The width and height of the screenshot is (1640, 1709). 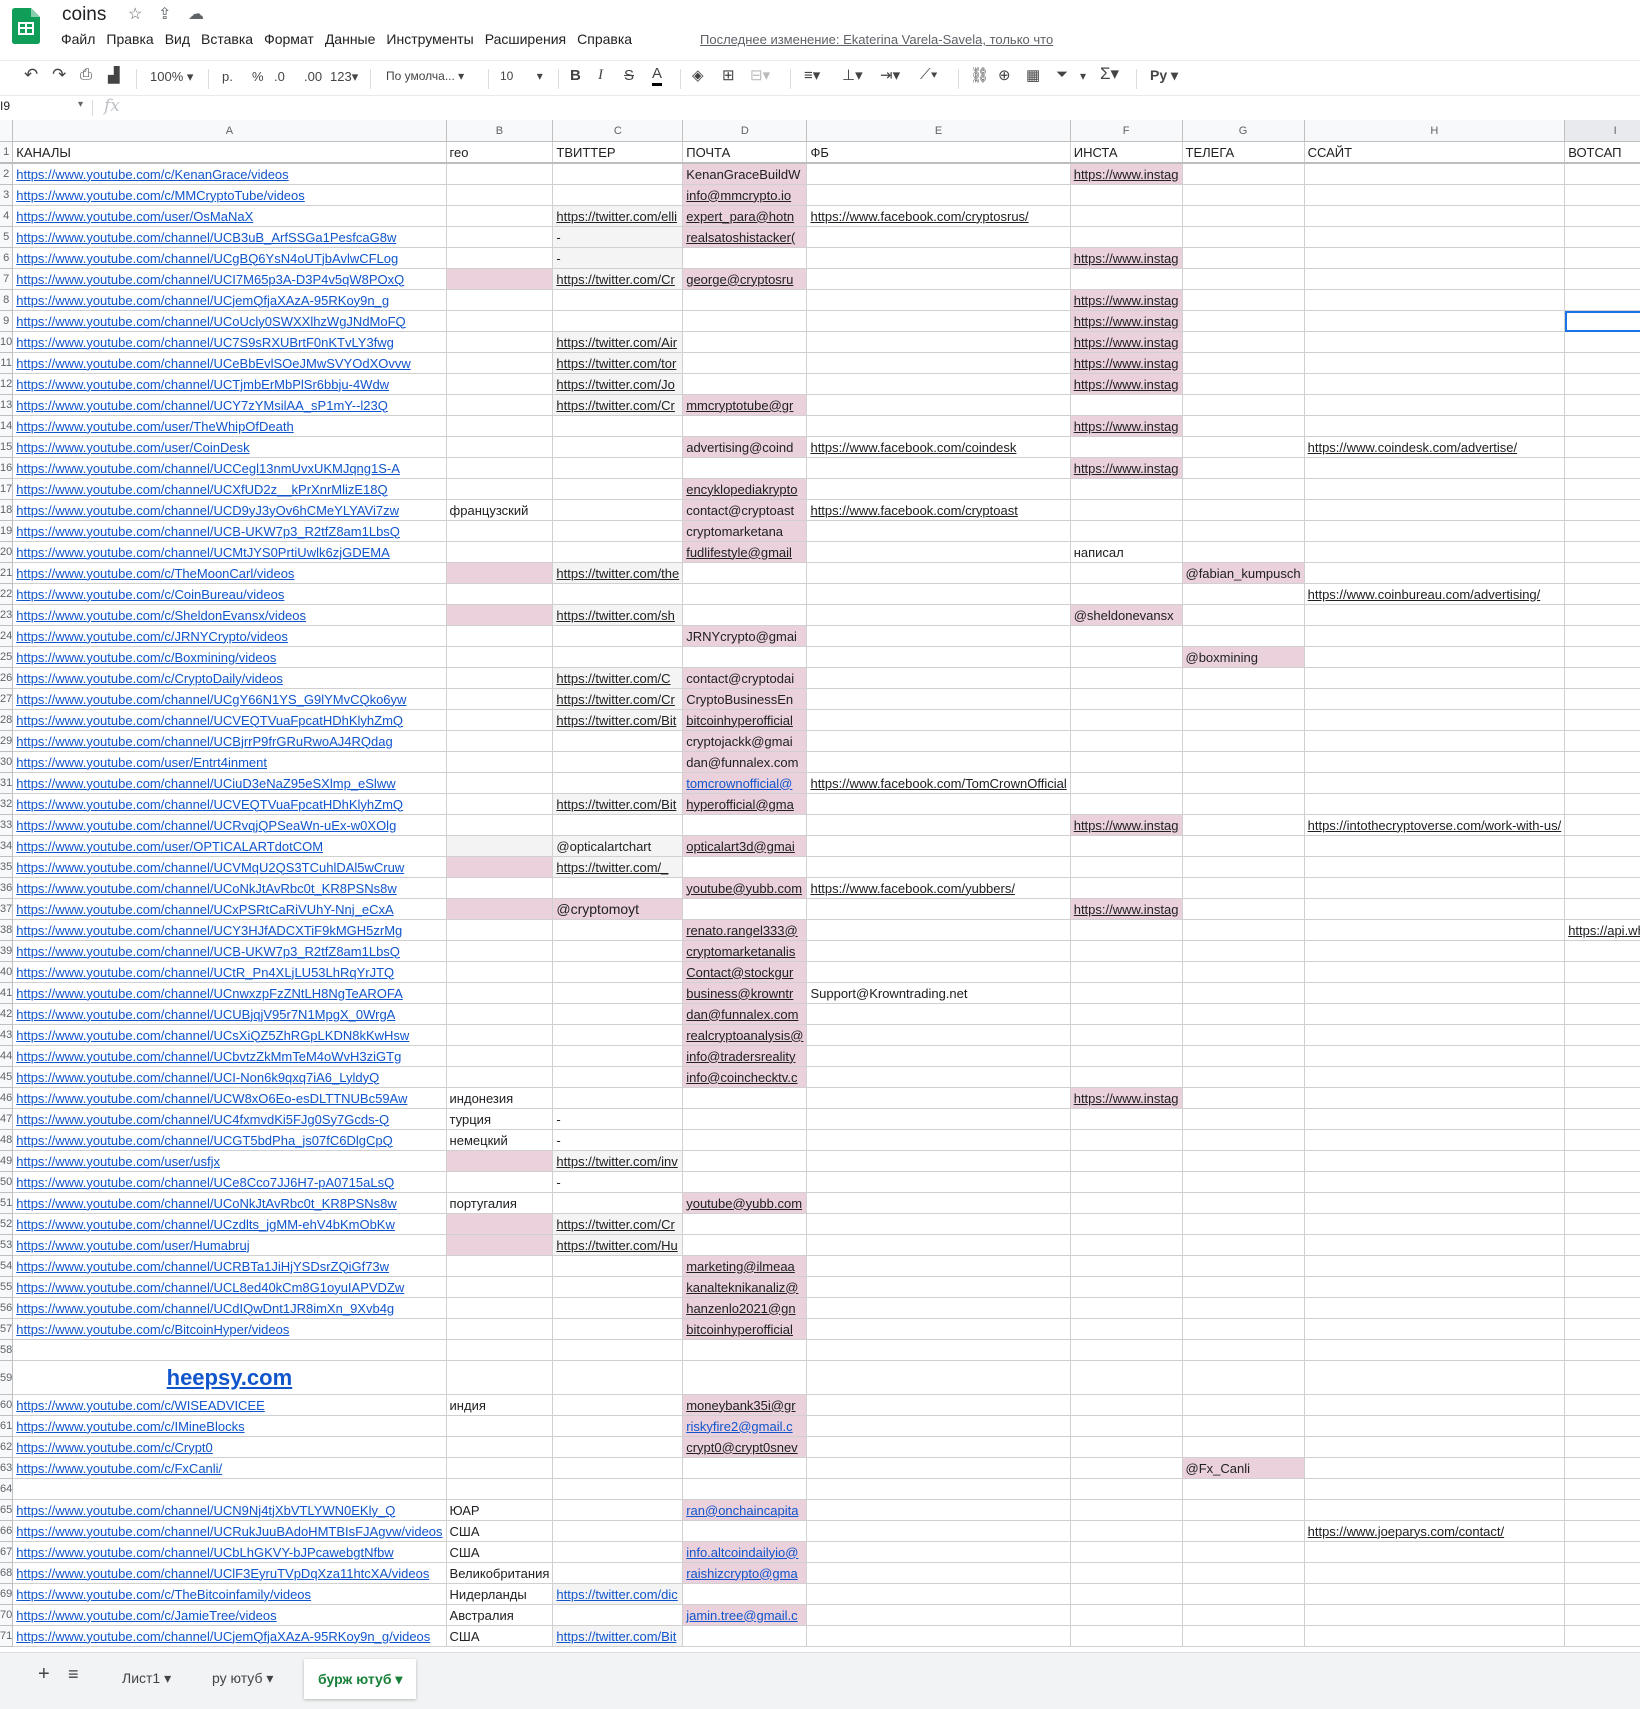 What do you see at coordinates (1126, 1510) in the screenshot?
I see `cell-f65` at bounding box center [1126, 1510].